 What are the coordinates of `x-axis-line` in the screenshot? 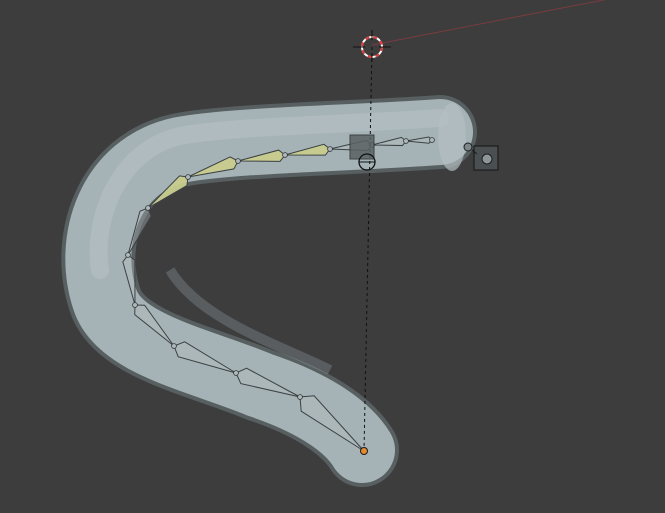 It's located at (488, 23).